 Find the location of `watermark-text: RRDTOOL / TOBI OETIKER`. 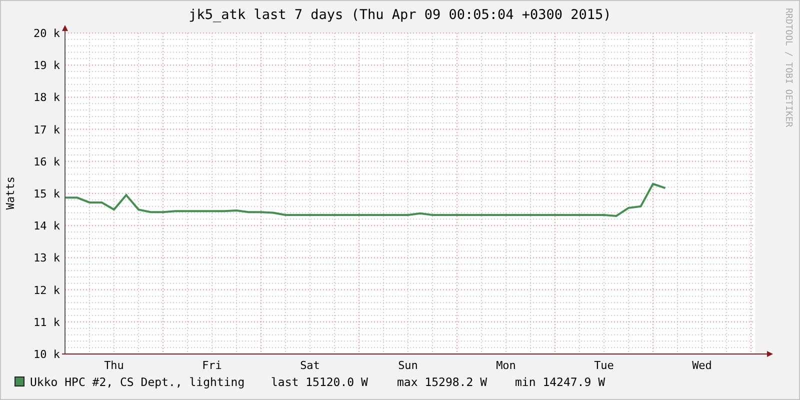

watermark-text: RRDTOOL / TOBI OETIKER is located at coordinates (788, 68).